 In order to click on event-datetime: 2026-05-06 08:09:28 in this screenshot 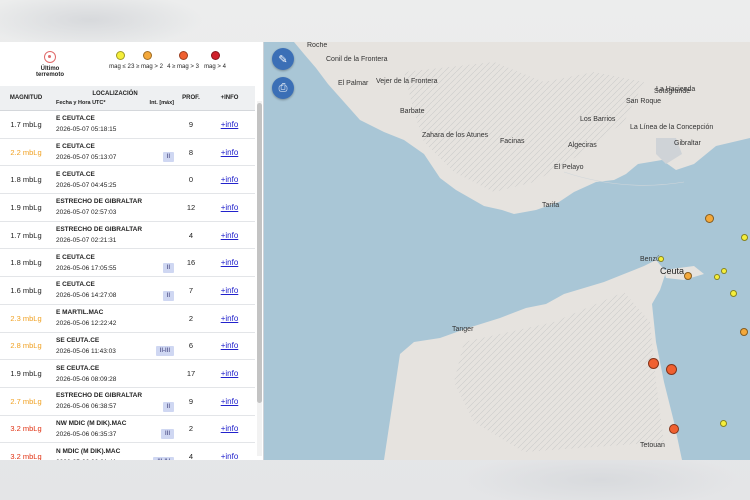, I will do `click(86, 379)`.